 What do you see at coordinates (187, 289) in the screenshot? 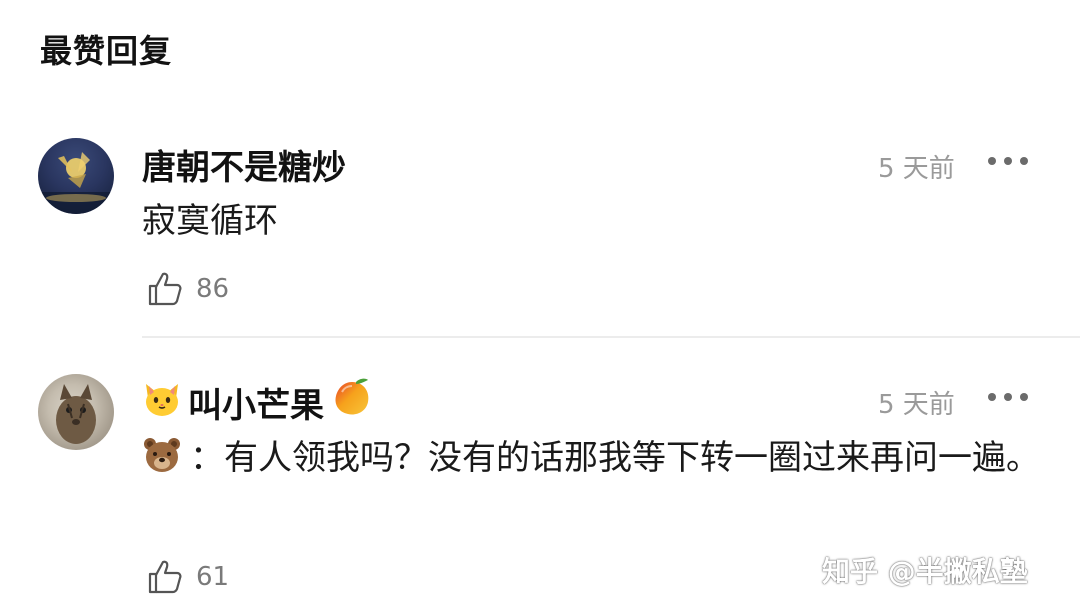
I see `like-button: 86` at bounding box center [187, 289].